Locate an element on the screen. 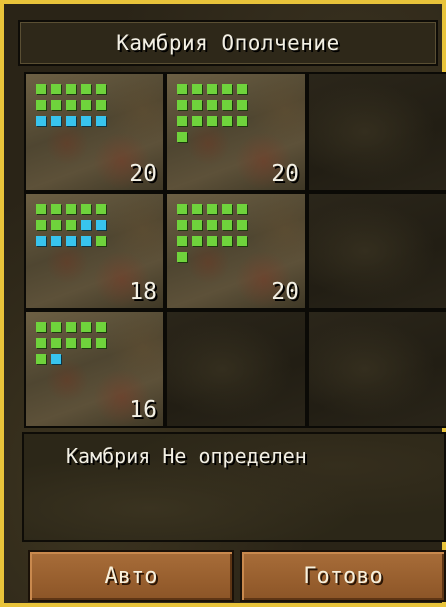  unit-slot-7: 16 is located at coordinates (94, 369).